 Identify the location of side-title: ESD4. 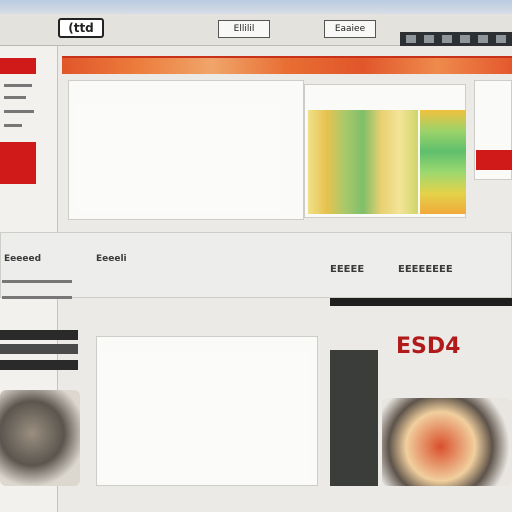
(428, 346).